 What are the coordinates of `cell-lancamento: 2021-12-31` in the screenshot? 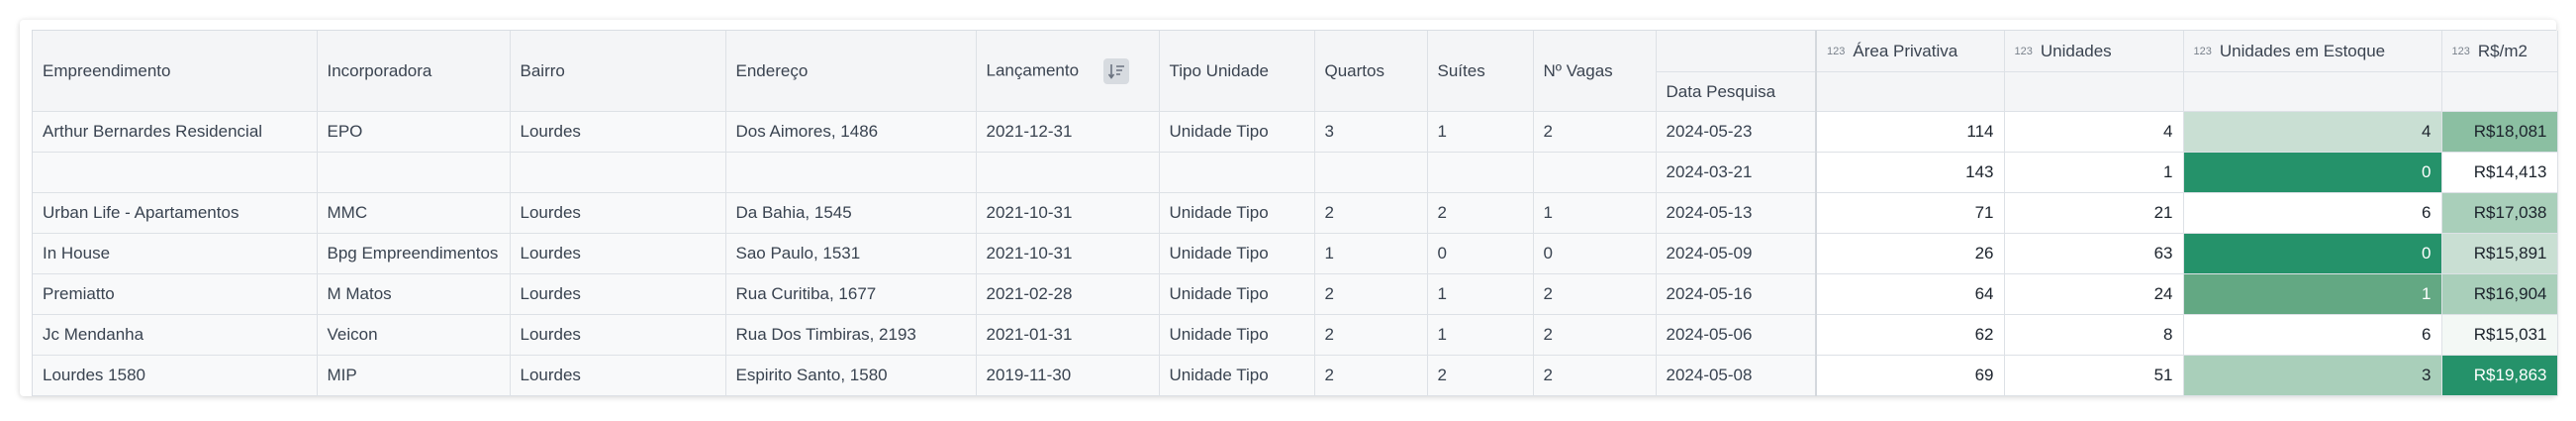 It's located at (1068, 132).